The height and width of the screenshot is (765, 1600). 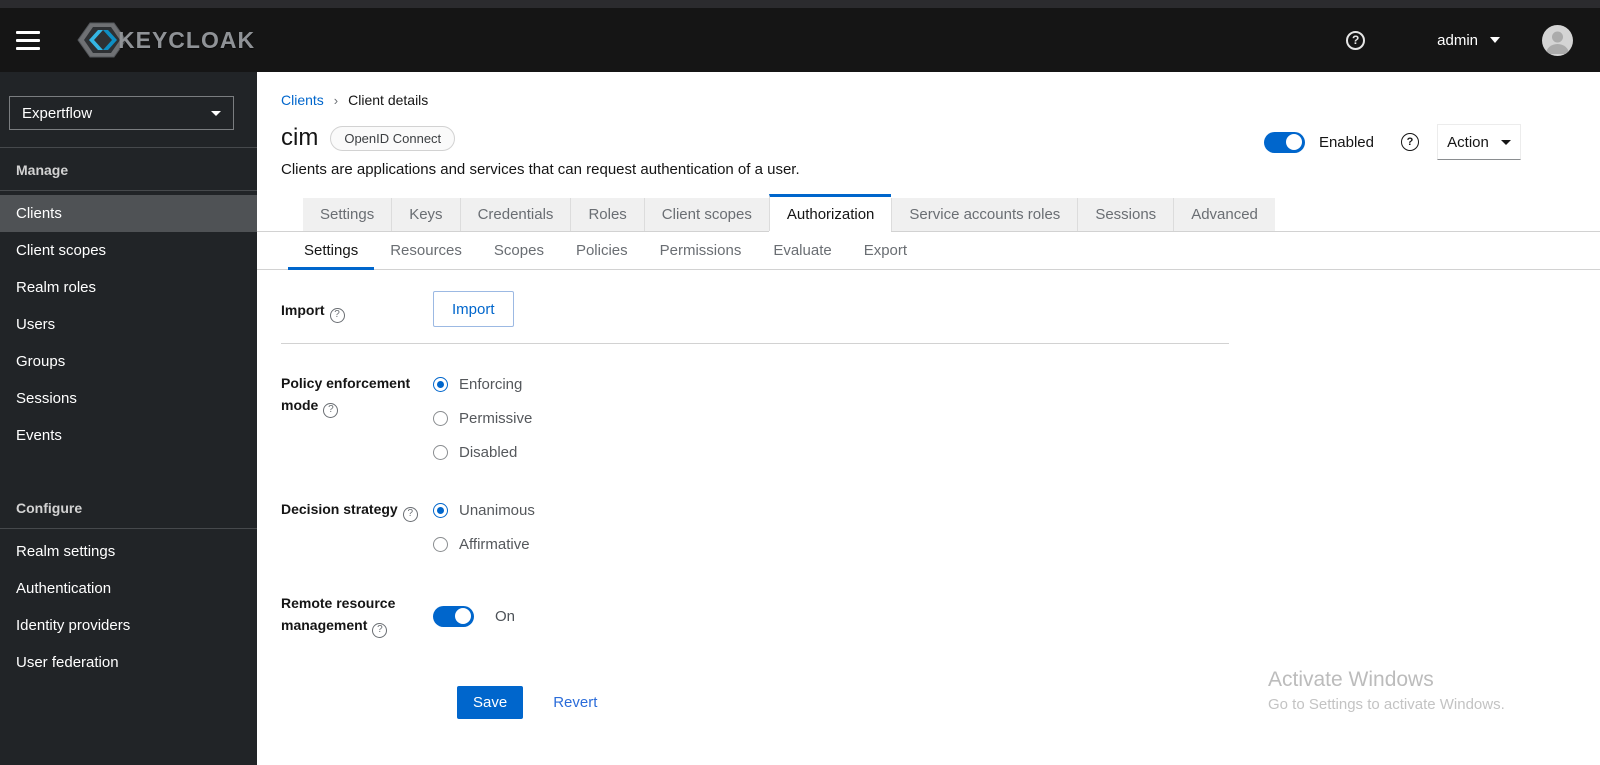 I want to click on hamburger-menu-icon, so click(x=30, y=40).